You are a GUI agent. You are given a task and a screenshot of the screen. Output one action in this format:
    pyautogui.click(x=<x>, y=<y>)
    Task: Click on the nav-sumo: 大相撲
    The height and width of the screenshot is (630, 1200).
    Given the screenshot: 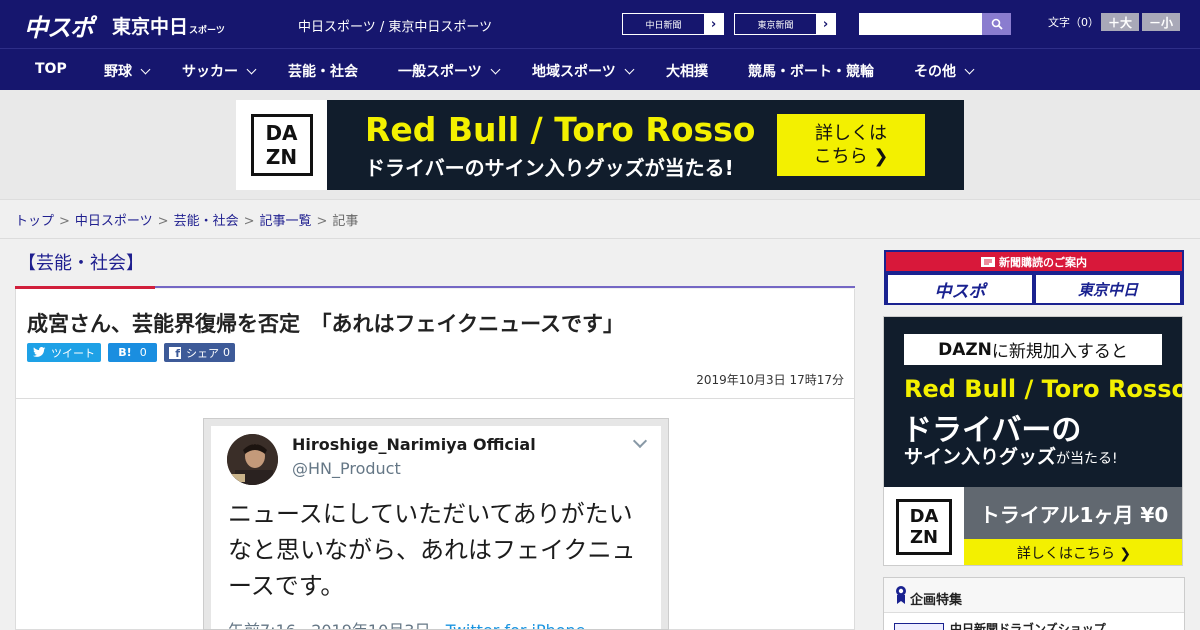 What is the action you would take?
    pyautogui.click(x=687, y=71)
    